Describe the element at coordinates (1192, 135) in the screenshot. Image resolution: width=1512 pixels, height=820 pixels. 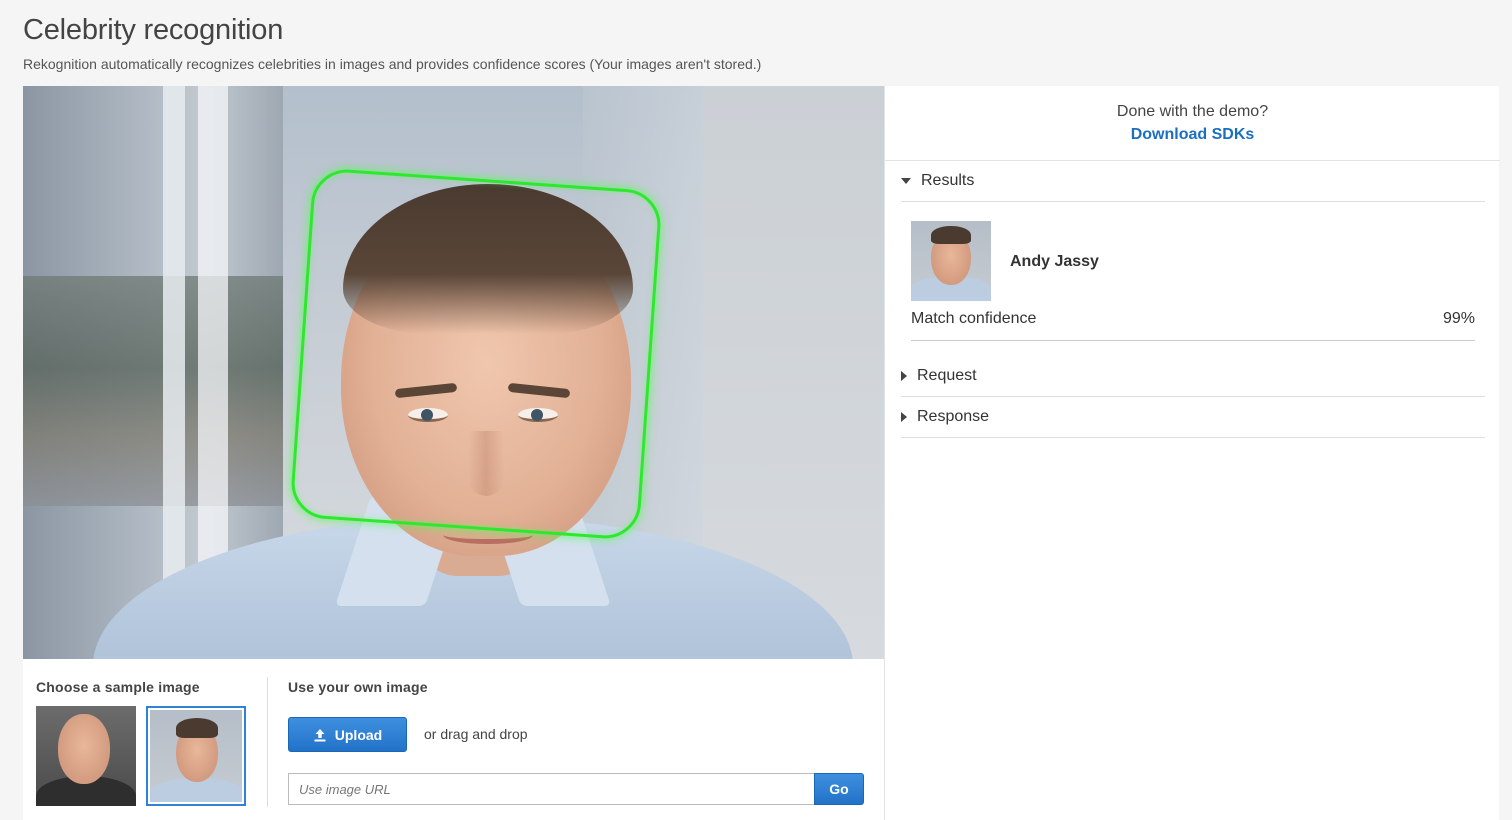
I see `download-sdks-link: Download SDKs` at that location.